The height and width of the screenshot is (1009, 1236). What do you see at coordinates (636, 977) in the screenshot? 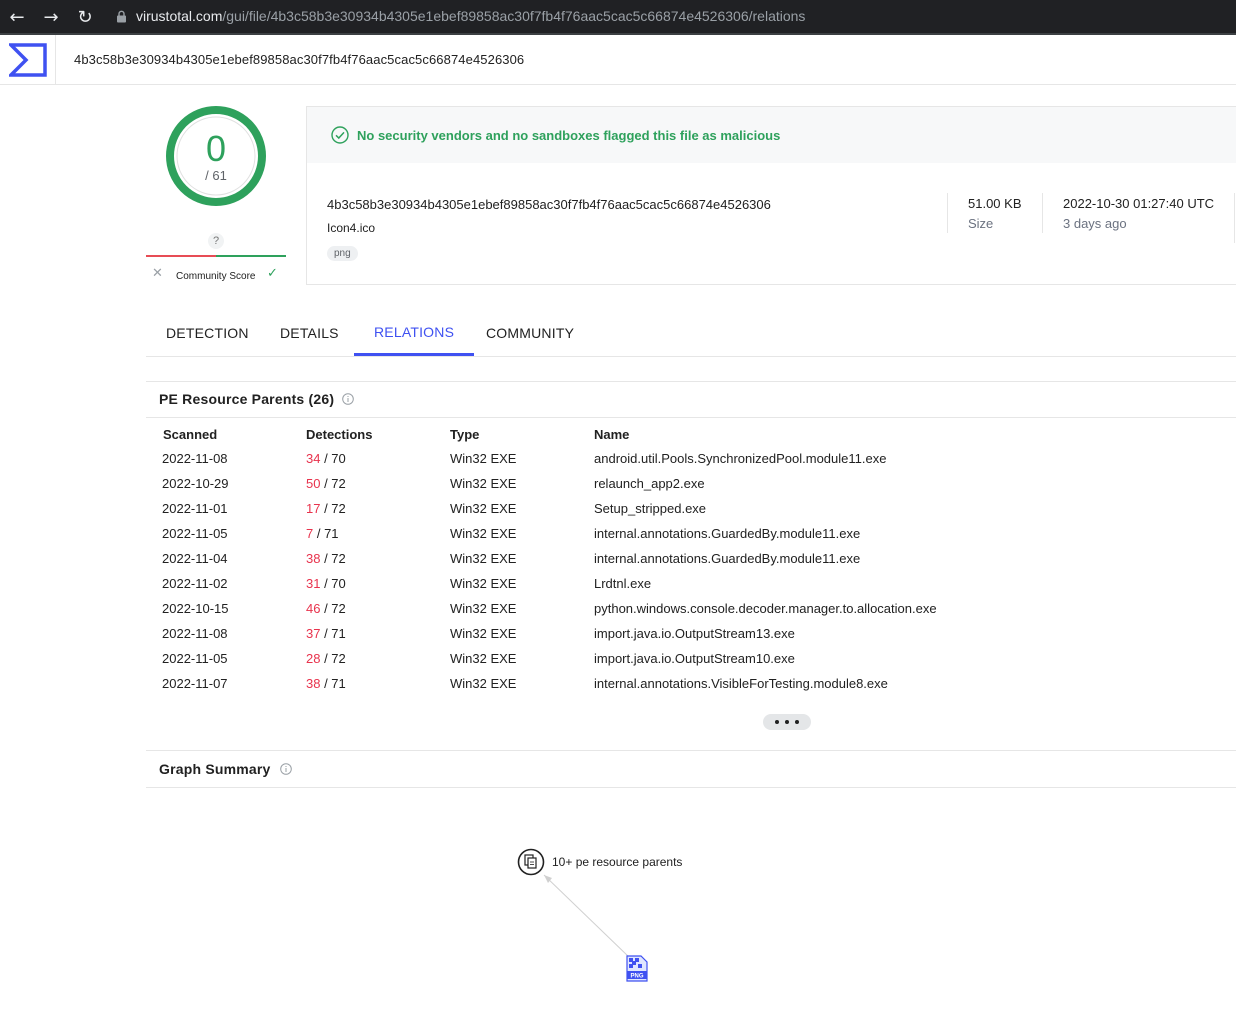
I see `svg-text: PNG` at bounding box center [636, 977].